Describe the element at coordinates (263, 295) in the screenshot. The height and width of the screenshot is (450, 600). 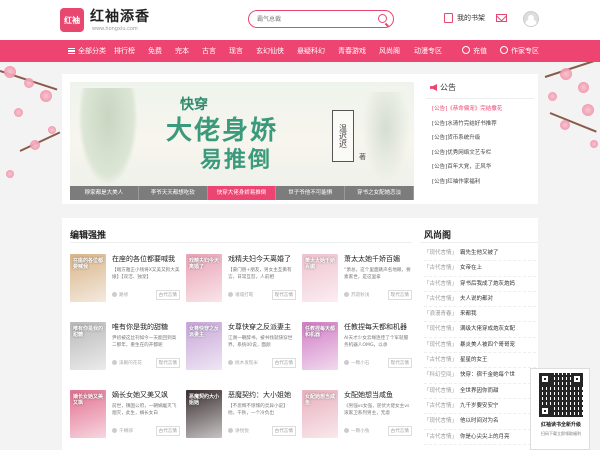
I see `book-meta: 诸城打盹 现代言情` at that location.